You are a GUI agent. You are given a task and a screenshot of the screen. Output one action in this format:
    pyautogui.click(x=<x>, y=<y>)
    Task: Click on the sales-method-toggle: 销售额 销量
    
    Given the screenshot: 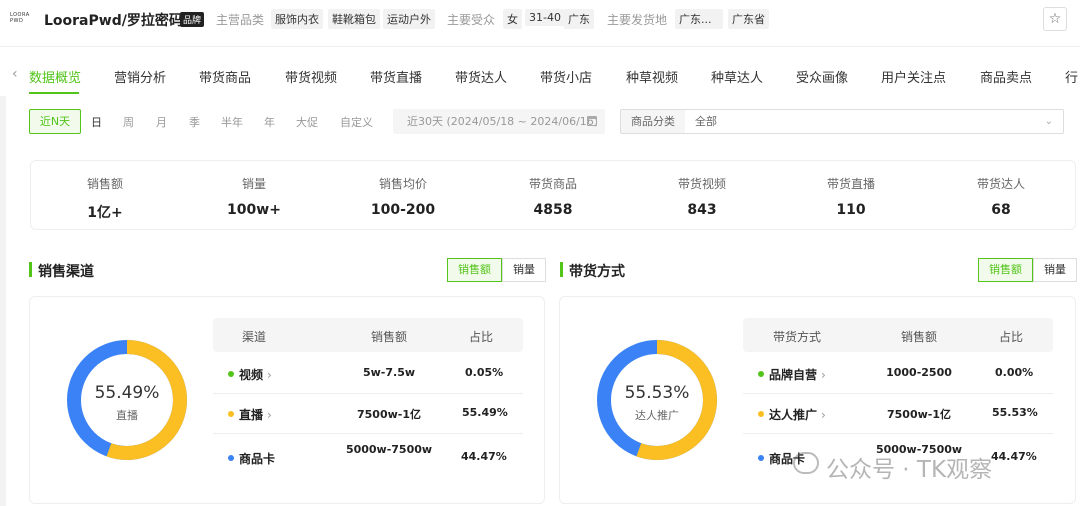 What is the action you would take?
    pyautogui.click(x=1027, y=270)
    